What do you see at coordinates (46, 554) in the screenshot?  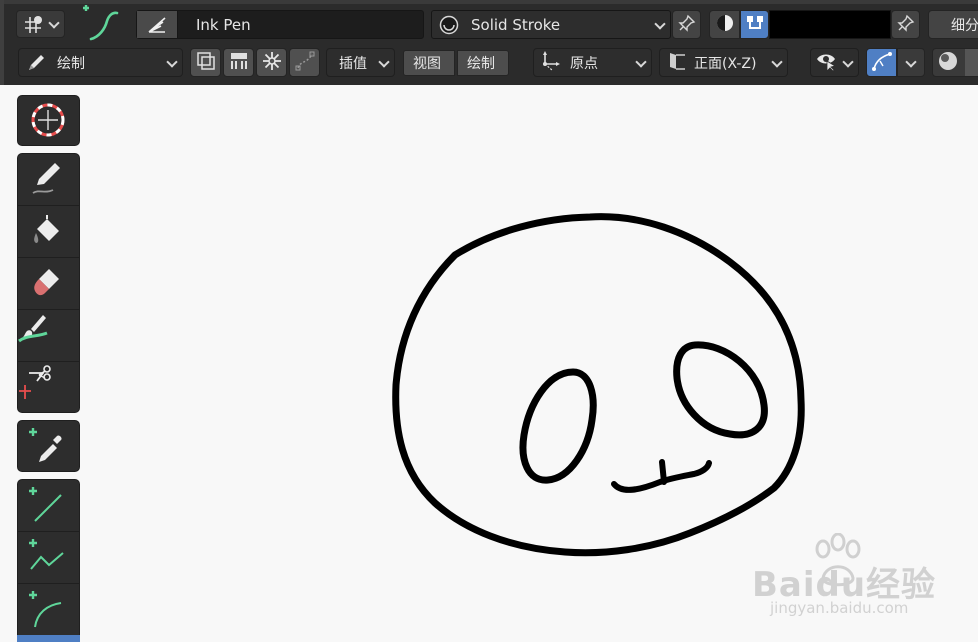 I see `polyline-tool-icon` at bounding box center [46, 554].